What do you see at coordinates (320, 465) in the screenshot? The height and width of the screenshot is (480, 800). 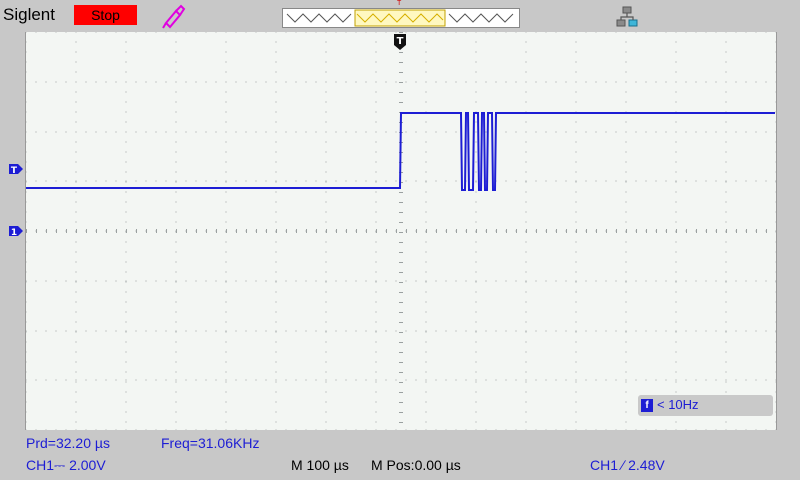 I see `timebase: M 100 µs` at bounding box center [320, 465].